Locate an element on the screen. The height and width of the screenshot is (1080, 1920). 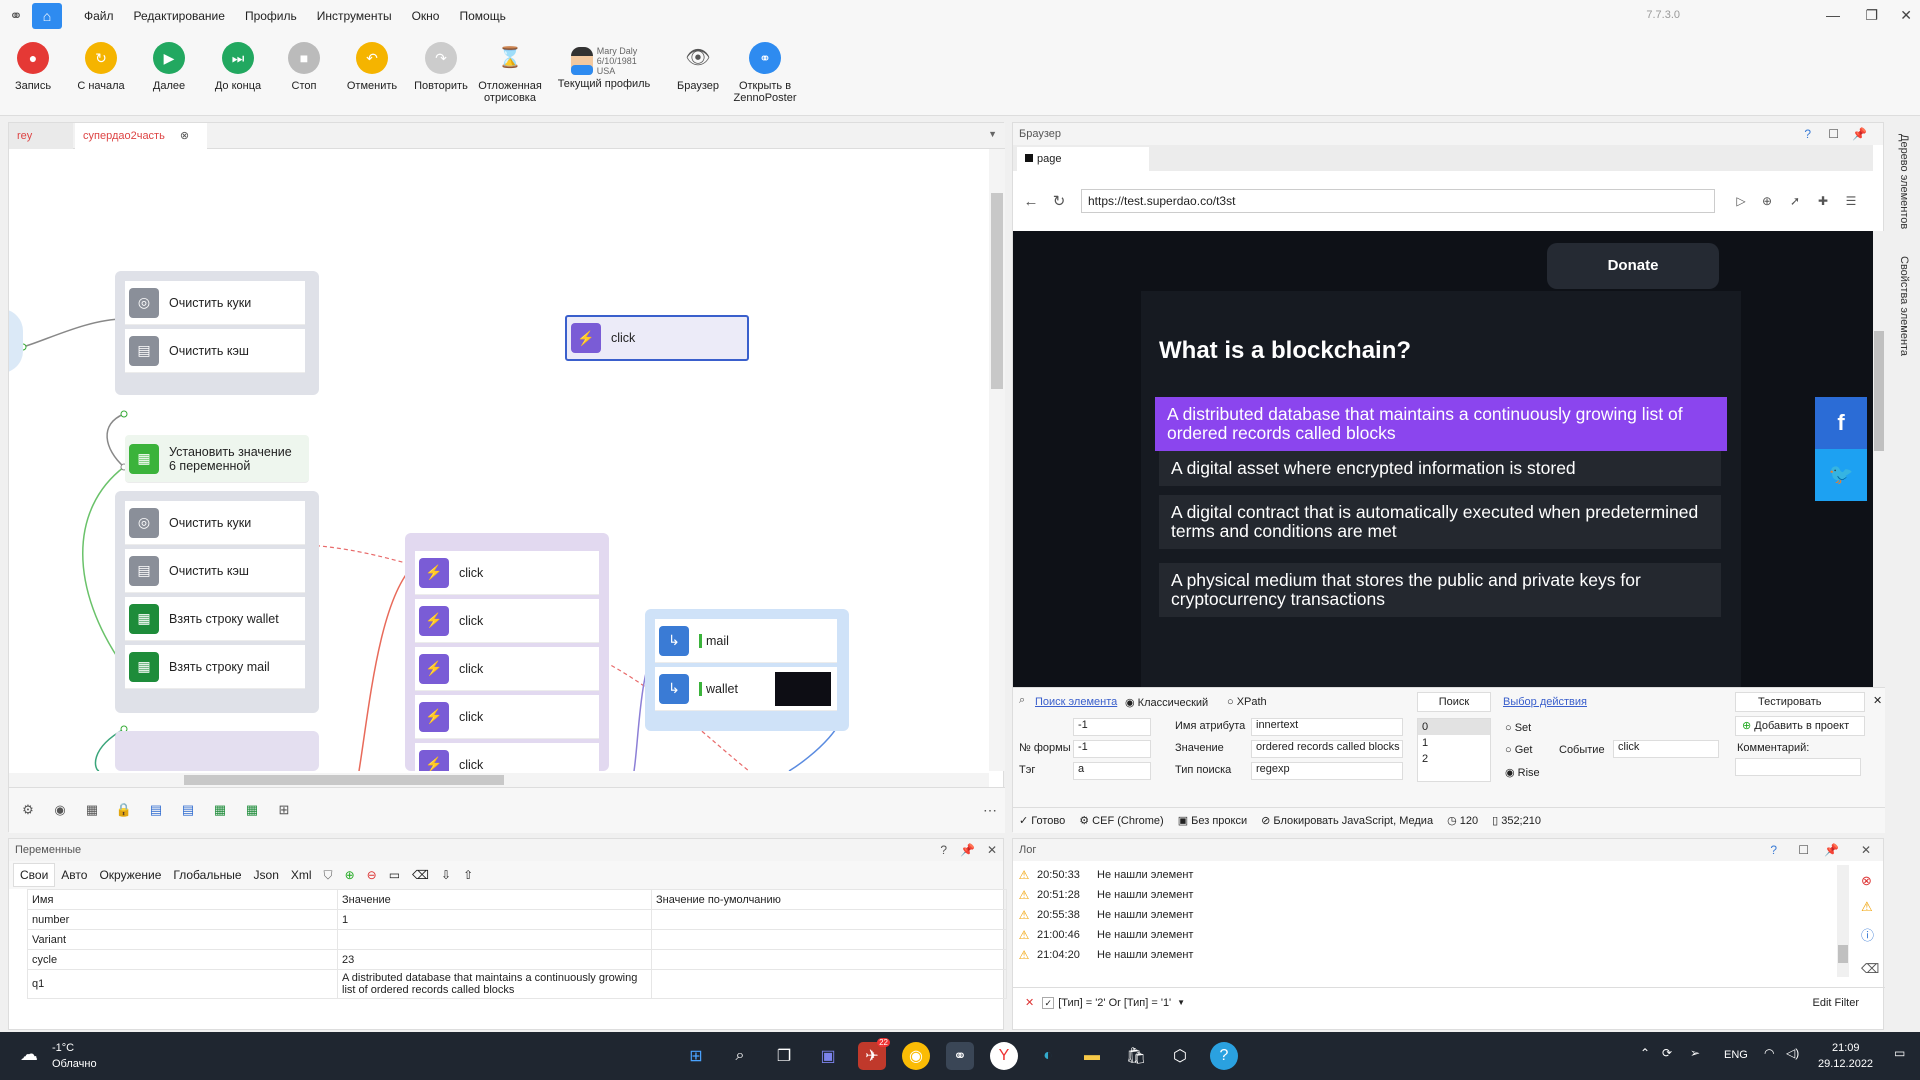
telegram-icon: ✈ 22 is located at coordinates (874, 1054).